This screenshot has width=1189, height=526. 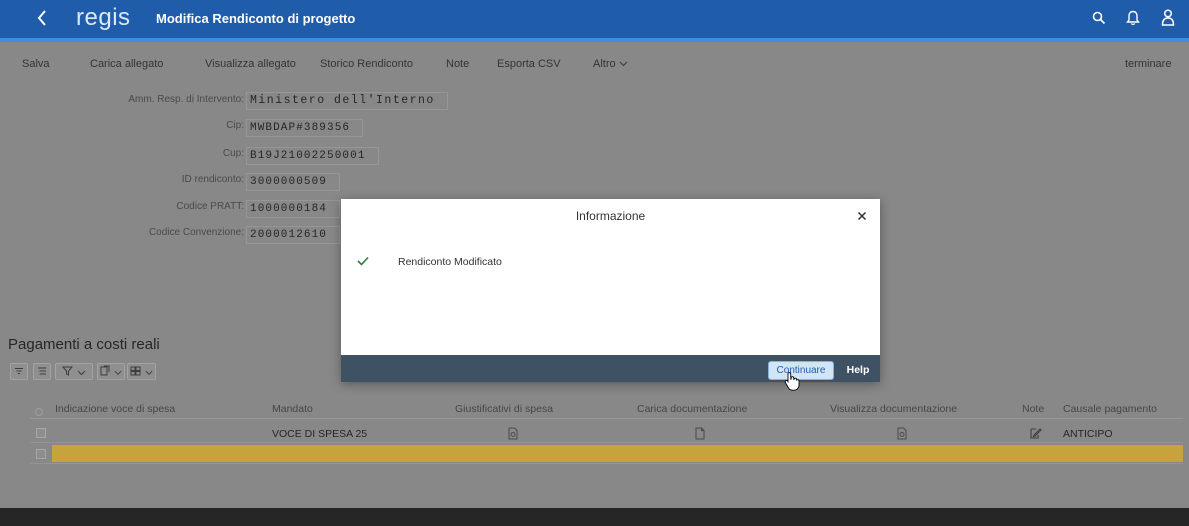 What do you see at coordinates (610, 216) in the screenshot?
I see `dialog-title: Informazione` at bounding box center [610, 216].